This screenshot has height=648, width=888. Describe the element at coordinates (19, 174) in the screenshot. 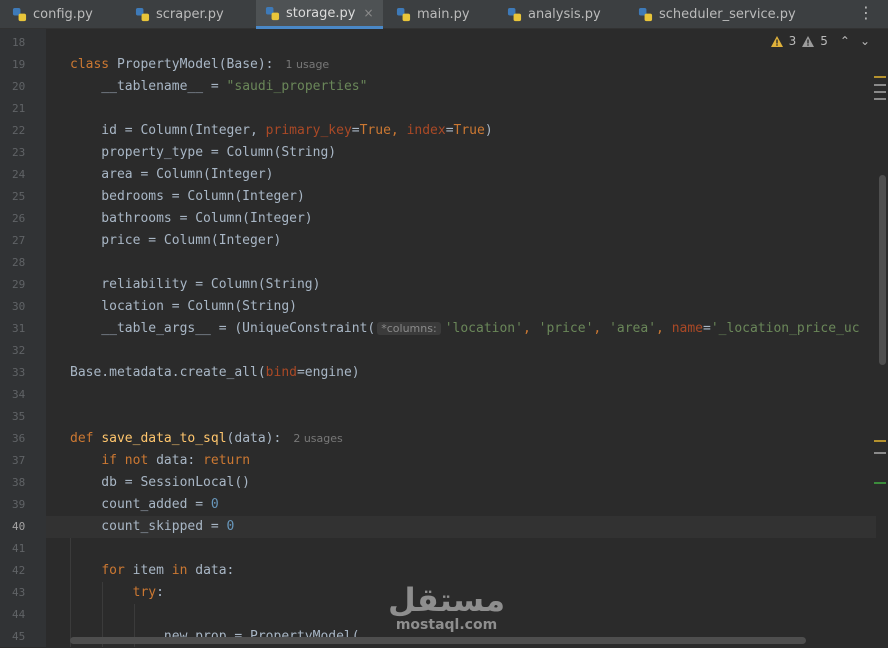

I see `line-number: 24` at that location.